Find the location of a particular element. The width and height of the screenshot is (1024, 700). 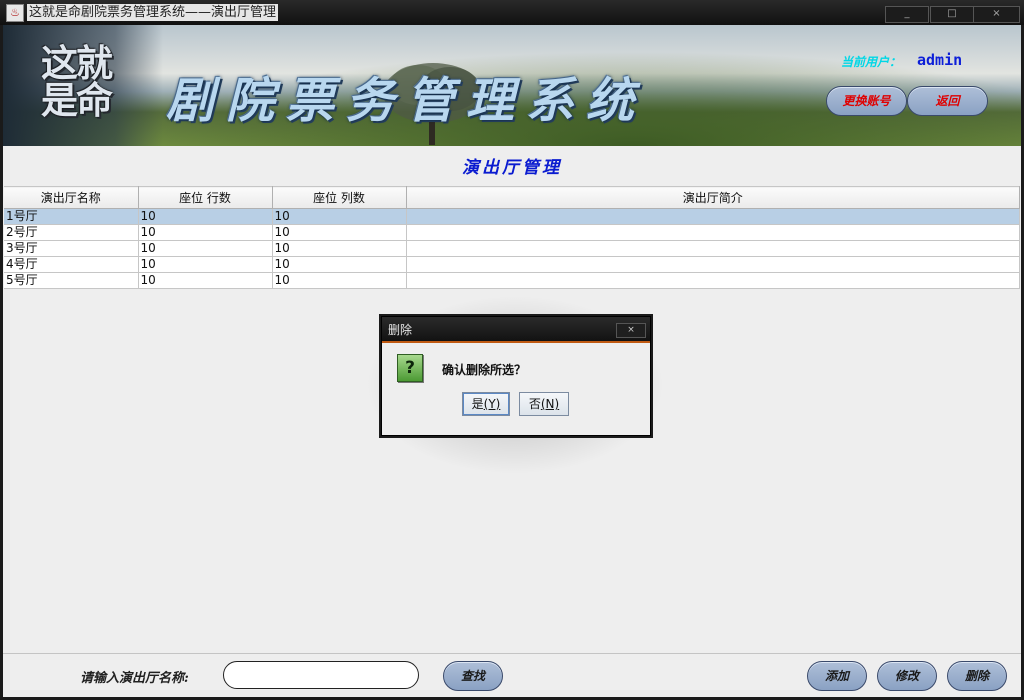

add-button: 添加 is located at coordinates (837, 676).